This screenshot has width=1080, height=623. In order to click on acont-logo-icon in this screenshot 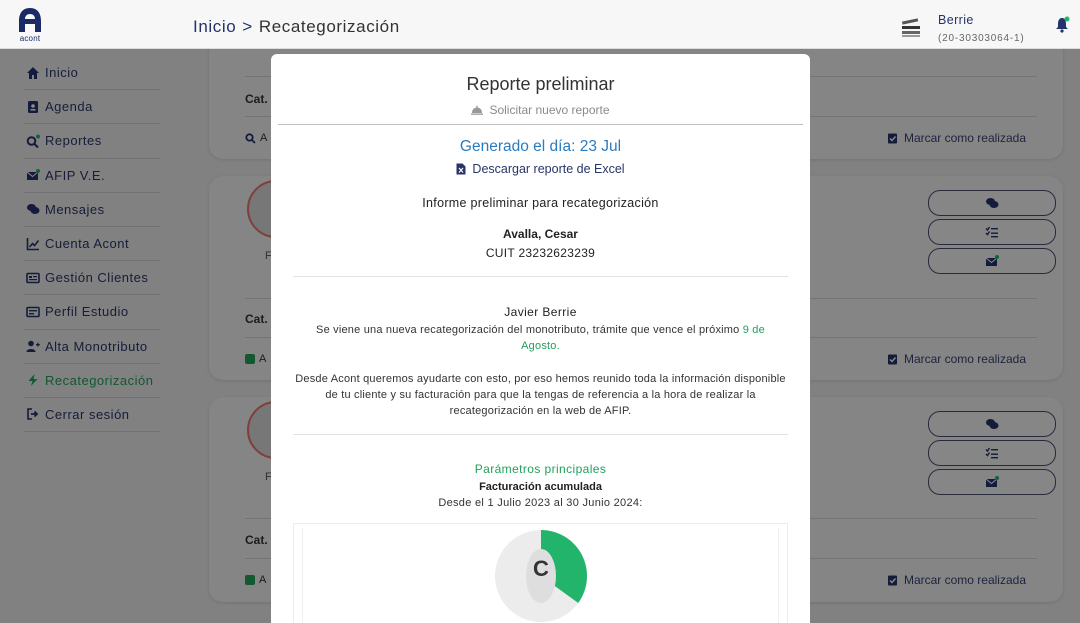, I will do `click(30, 20)`.